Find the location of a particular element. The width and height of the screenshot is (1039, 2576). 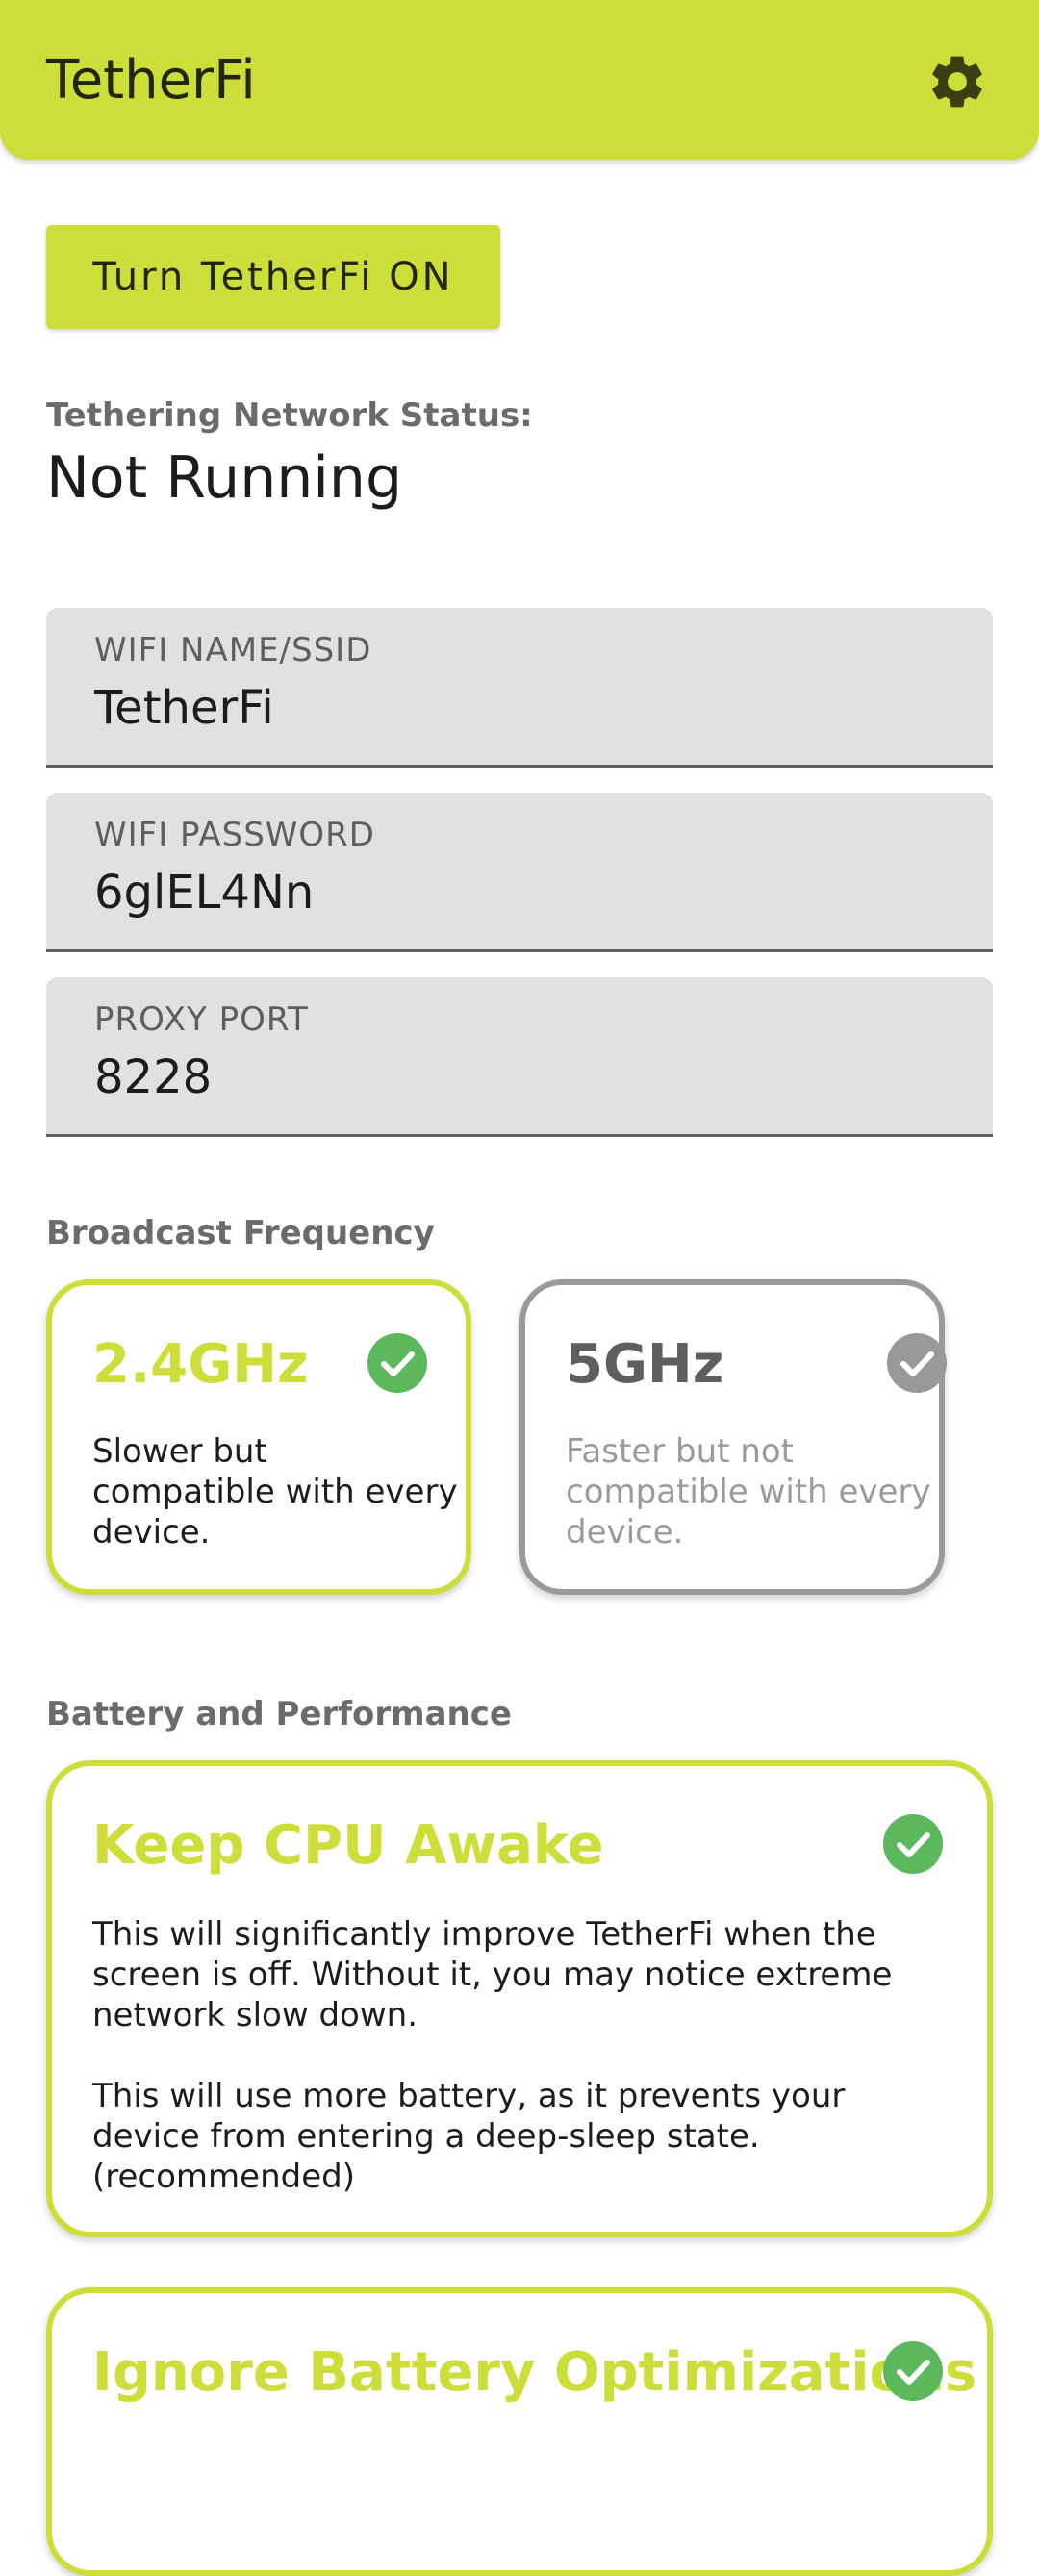

password-label: WIFI PASSWORD is located at coordinates (234, 835).